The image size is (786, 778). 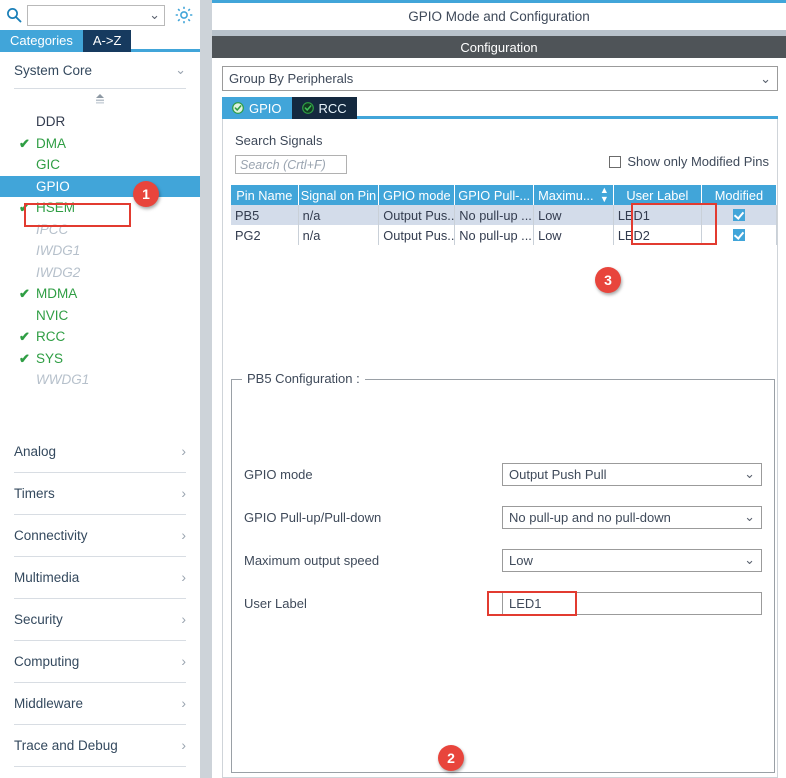 What do you see at coordinates (500, 78) in the screenshot?
I see `group-by-select: Group By Peripherals ⌄` at bounding box center [500, 78].